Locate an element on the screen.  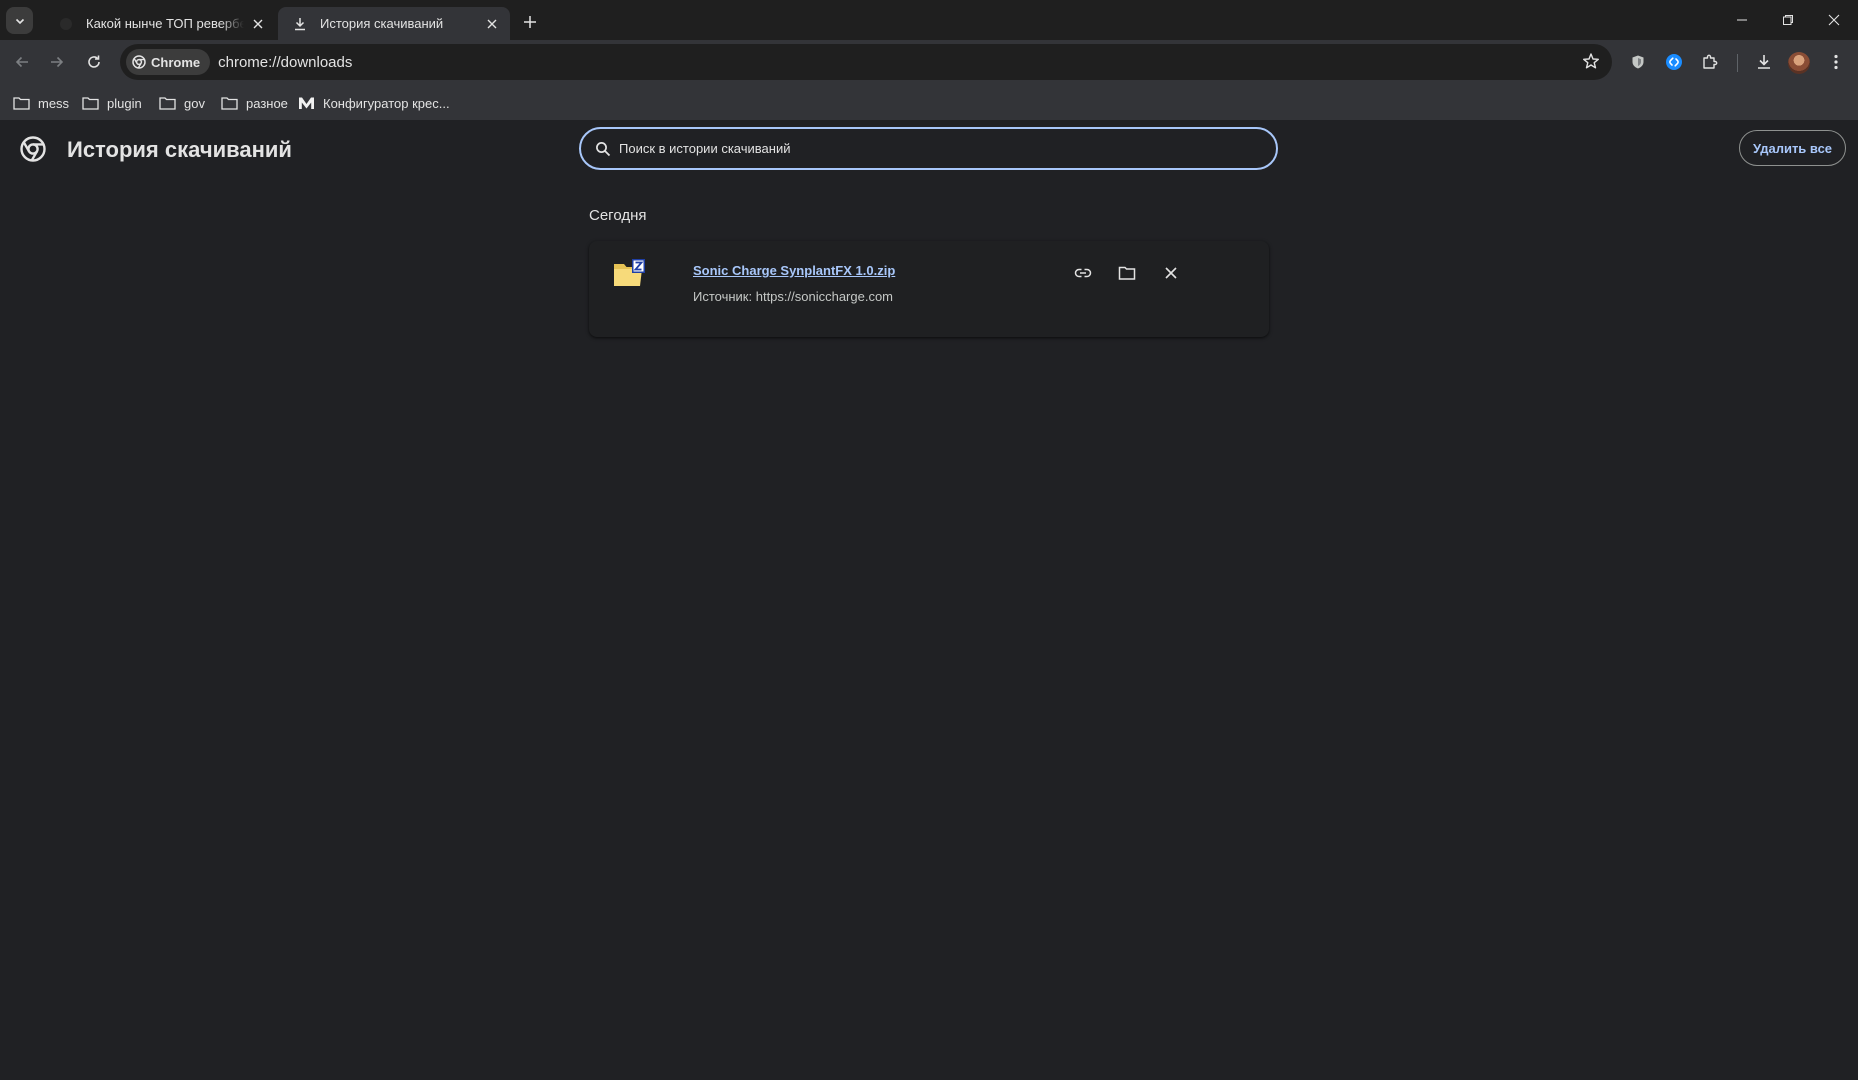
page-title: История скачиваний is located at coordinates (179, 149).